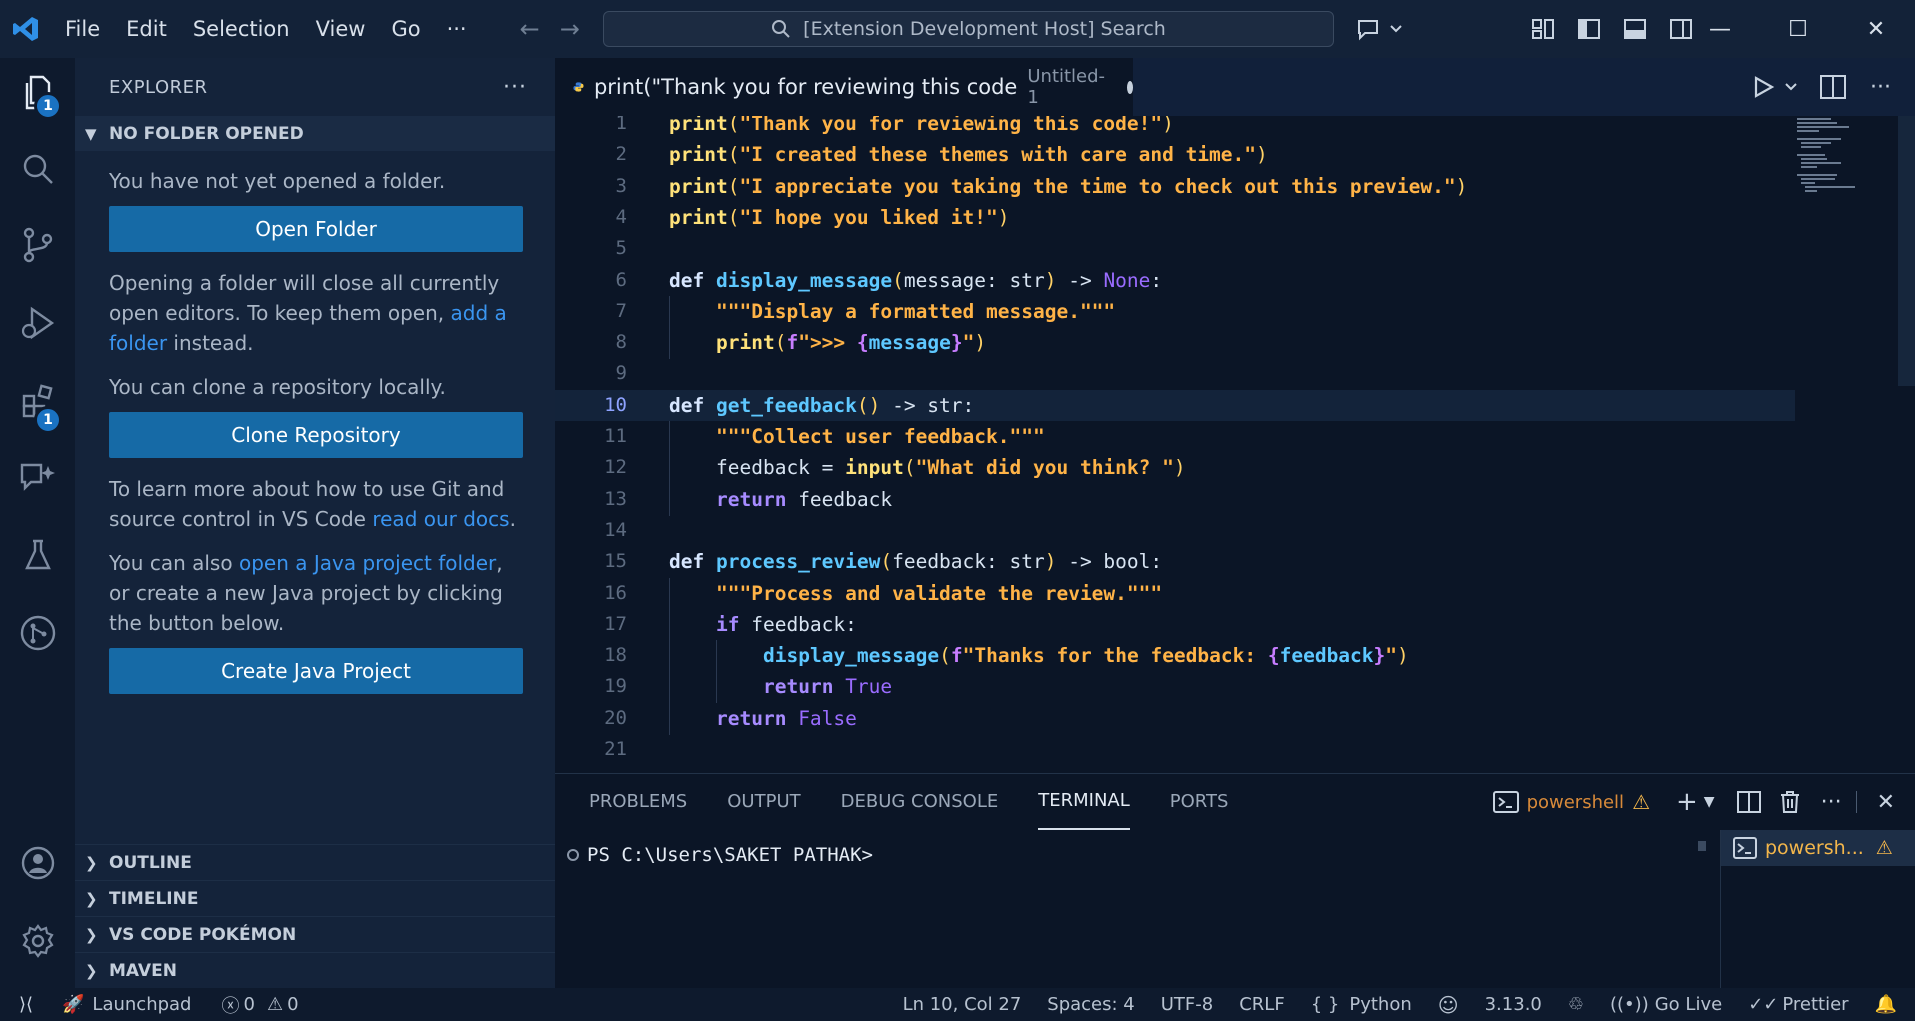 The width and height of the screenshot is (1915, 1021). I want to click on encoding: UTF-8, so click(1187, 1004).